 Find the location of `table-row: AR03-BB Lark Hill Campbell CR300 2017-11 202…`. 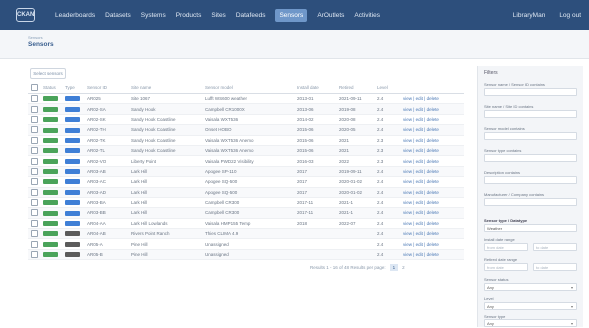

table-row: AR03-BB Lark Hill Campbell CR300 2017-11 202… is located at coordinates (246, 213).